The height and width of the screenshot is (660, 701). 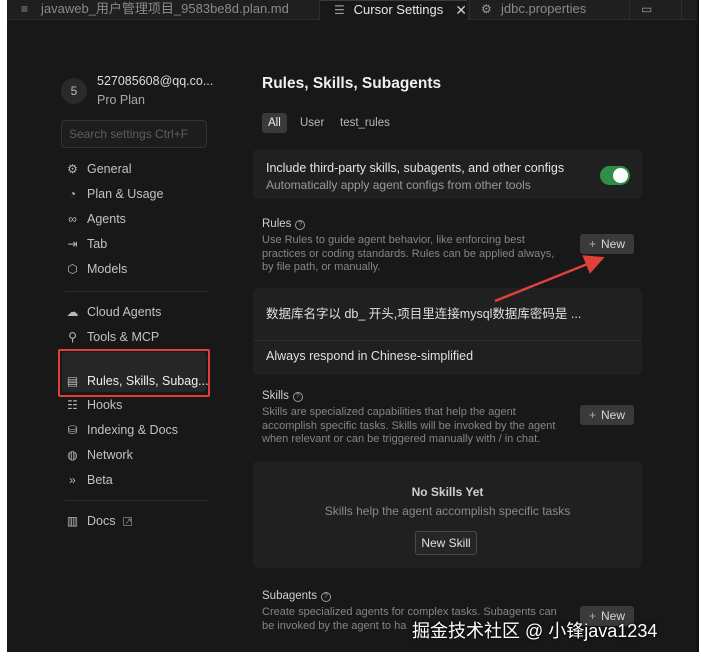 I want to click on sidebar-item-general: ⚙ General, so click(x=98, y=169).